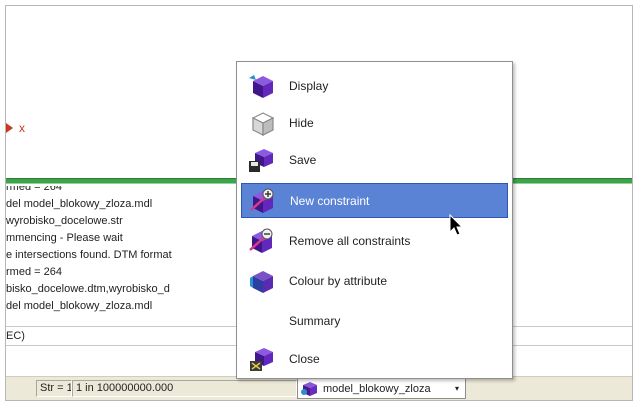 This screenshot has width=639, height=405. Describe the element at coordinates (309, 85) in the screenshot. I see `menu-item-label: Display` at that location.